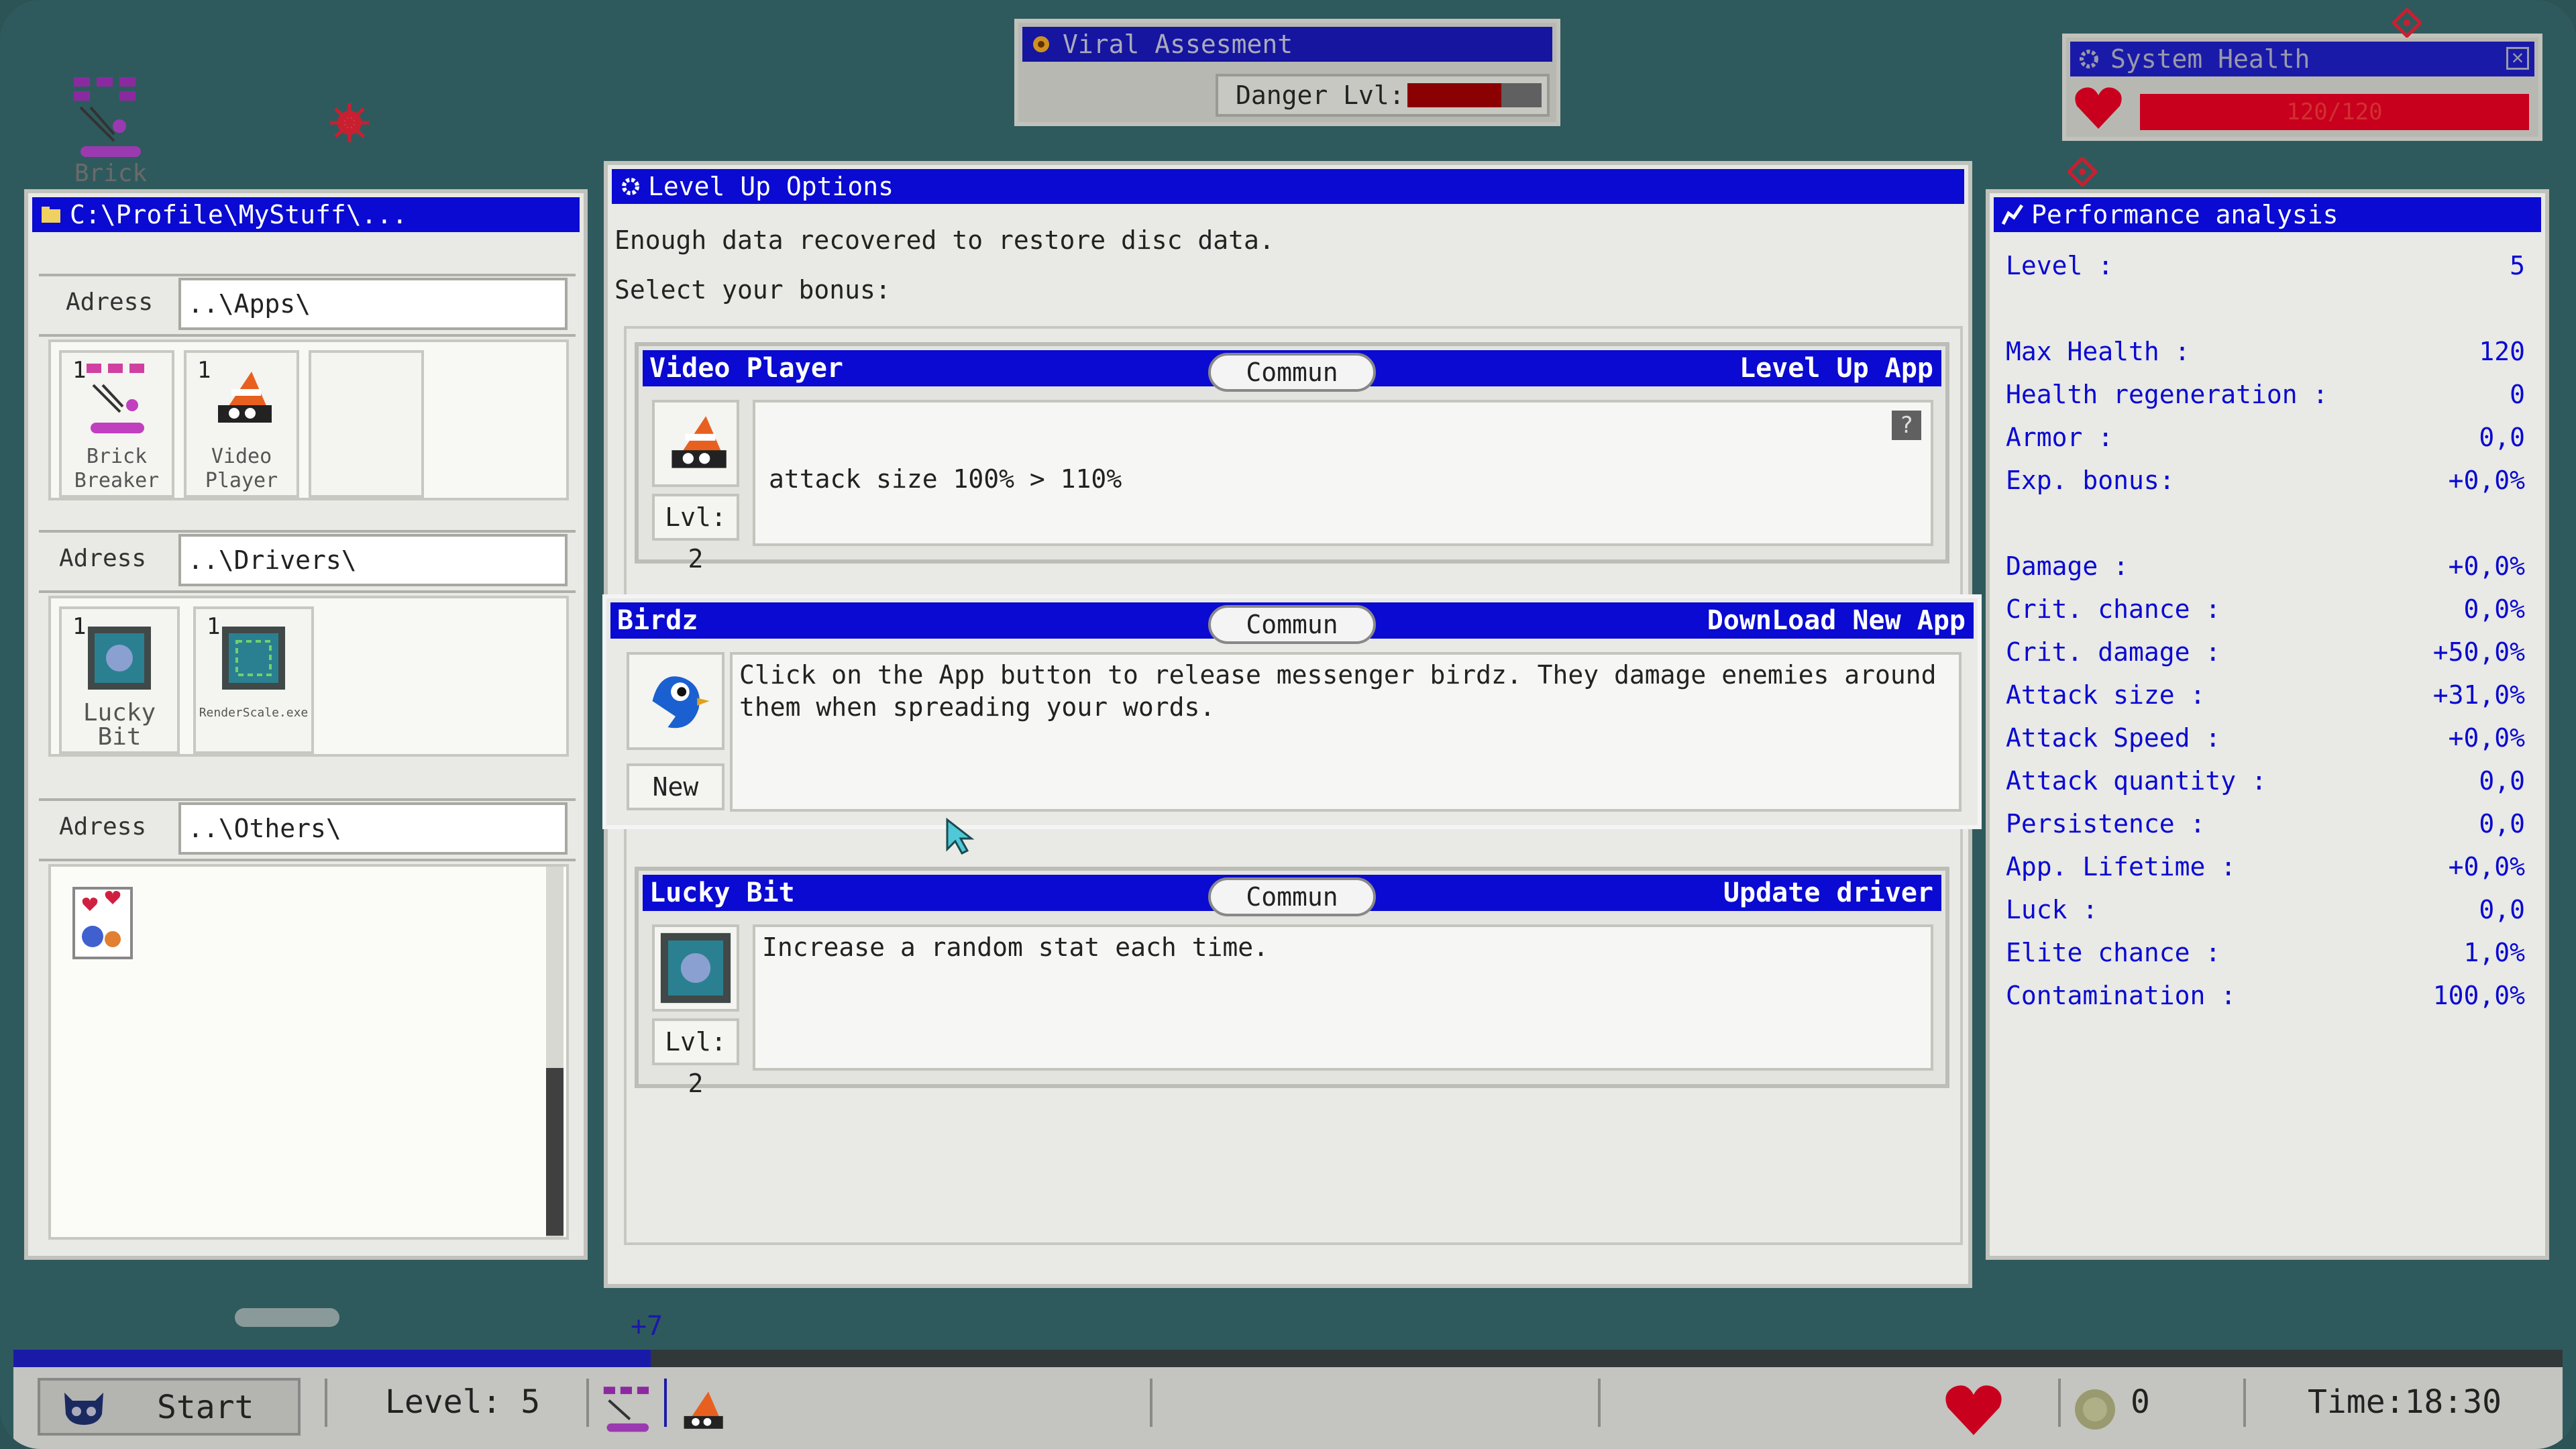  Describe the element at coordinates (103, 923) in the screenshot. I see `hearts-document-icon` at that location.